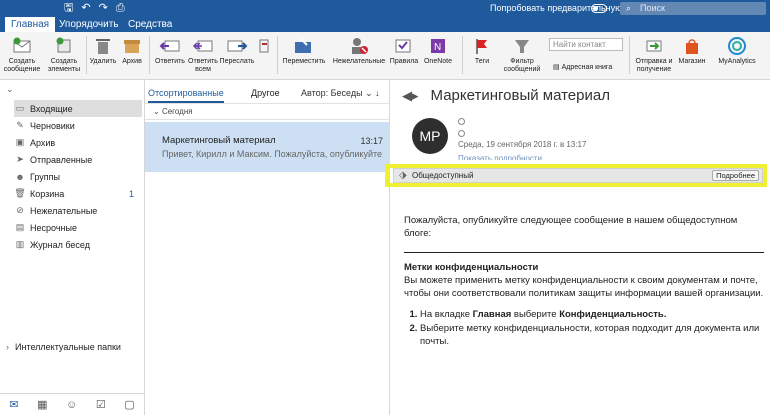  Describe the element at coordinates (78, 193) in the screenshot. I see `folder-trash: 🗑 Корзина 1` at that location.